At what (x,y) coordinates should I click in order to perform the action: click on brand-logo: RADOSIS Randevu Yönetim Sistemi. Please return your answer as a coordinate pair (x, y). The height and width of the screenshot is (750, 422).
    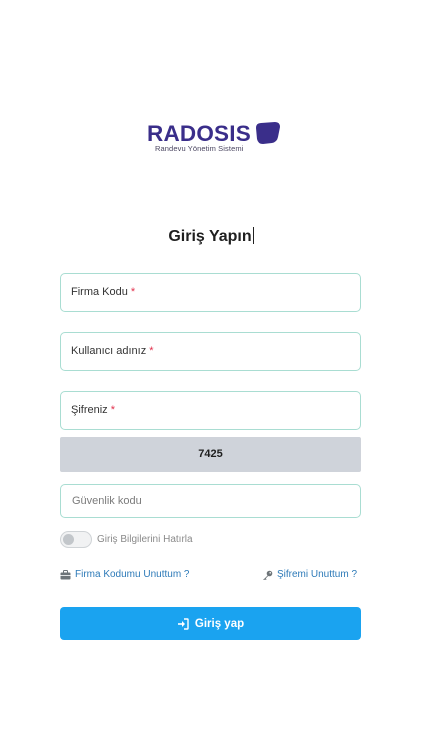
    Looking at the image, I should click on (216, 139).